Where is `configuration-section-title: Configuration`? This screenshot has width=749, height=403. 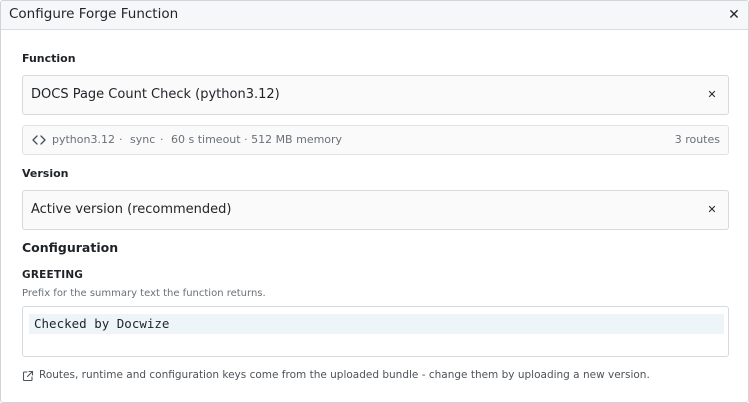
configuration-section-title: Configuration is located at coordinates (70, 247).